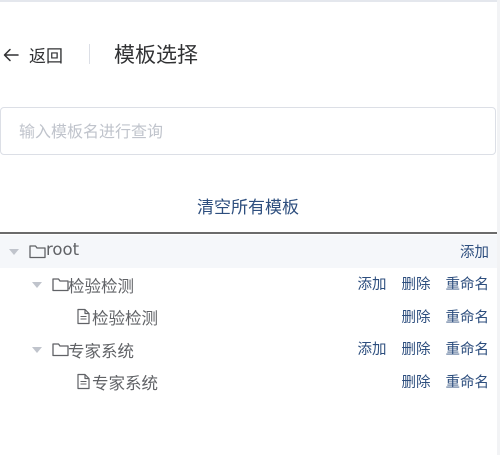 The image size is (500, 455). What do you see at coordinates (248, 205) in the screenshot?
I see `clear-all-templates-button: 清空所有模板` at bounding box center [248, 205].